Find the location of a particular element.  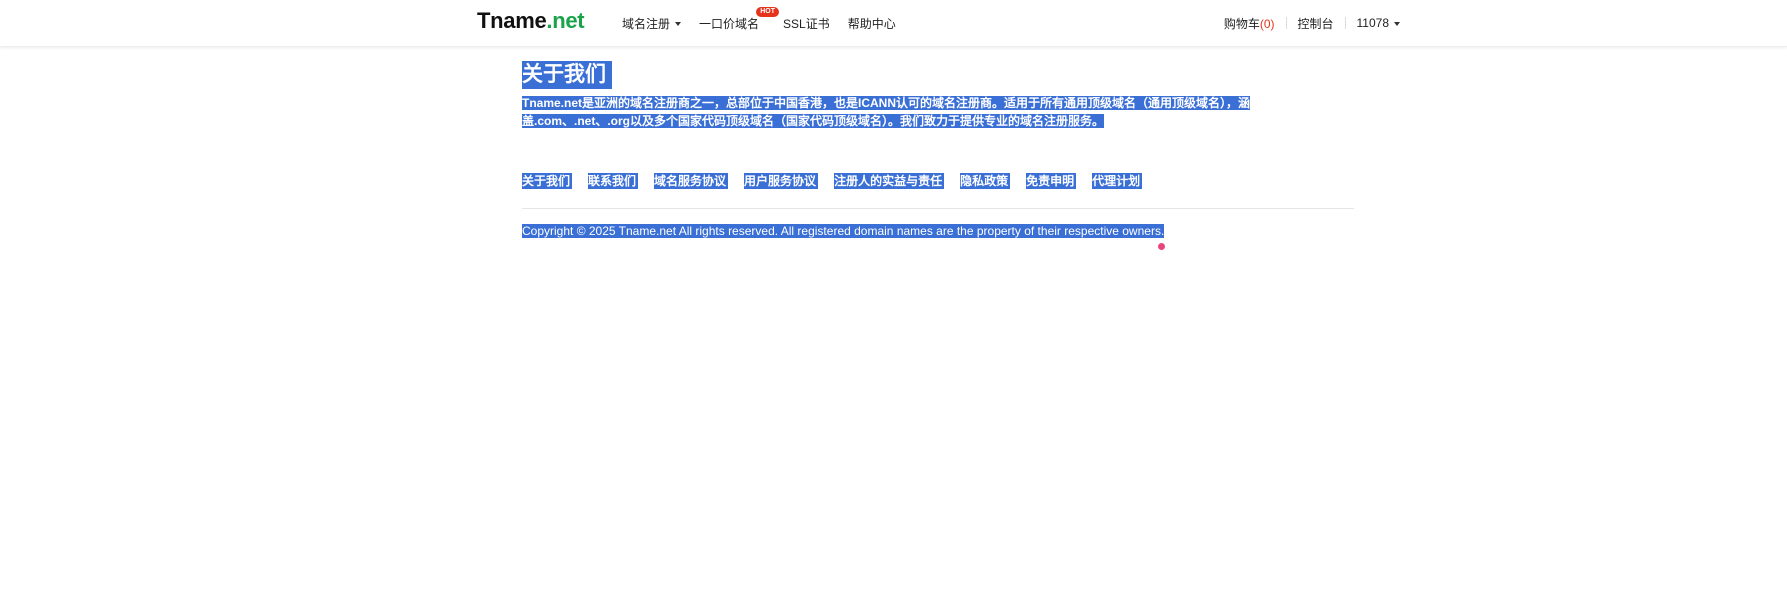

logo-brand: Tname is located at coordinates (512, 20).